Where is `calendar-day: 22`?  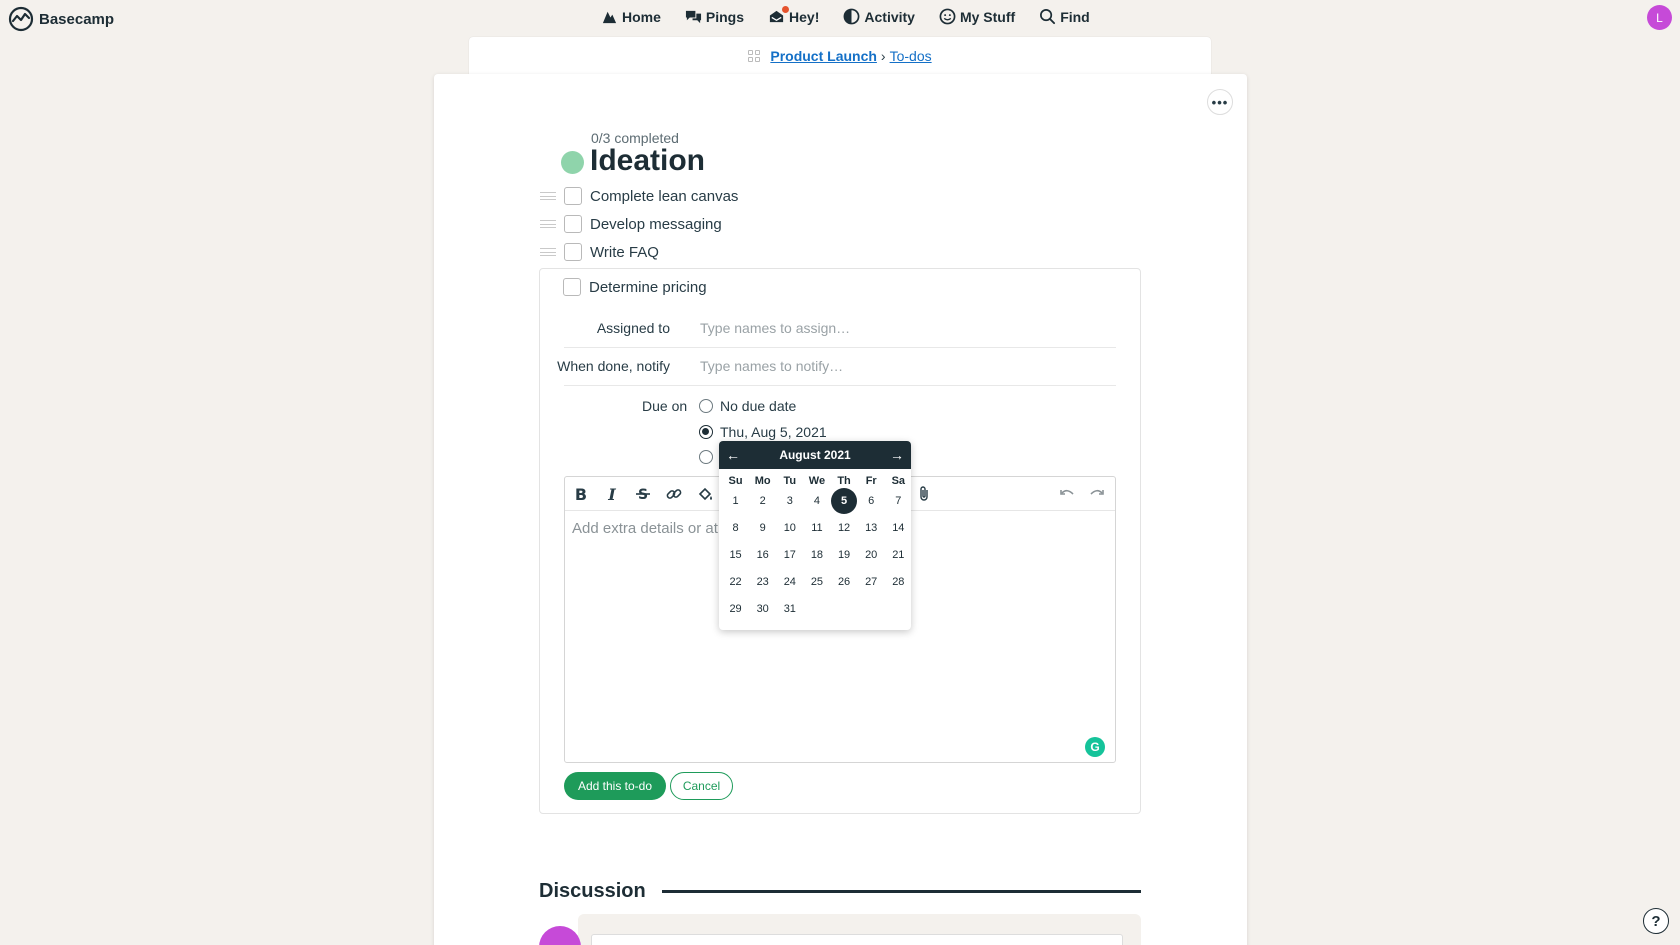
calendar-day: 22 is located at coordinates (735, 581).